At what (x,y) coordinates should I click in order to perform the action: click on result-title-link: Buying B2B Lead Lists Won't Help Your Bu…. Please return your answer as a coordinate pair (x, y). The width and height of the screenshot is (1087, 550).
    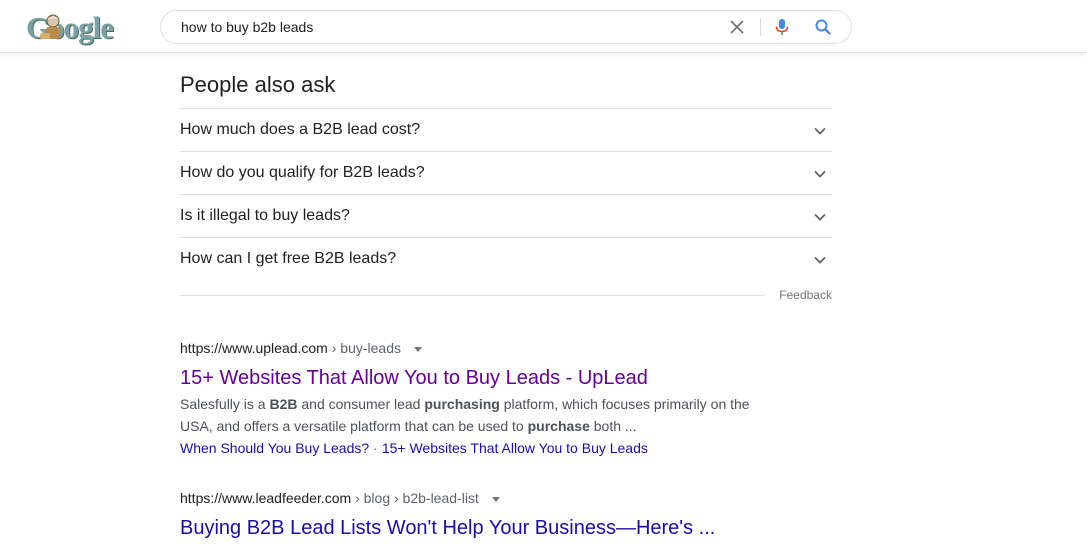
    Looking at the image, I should click on (480, 528).